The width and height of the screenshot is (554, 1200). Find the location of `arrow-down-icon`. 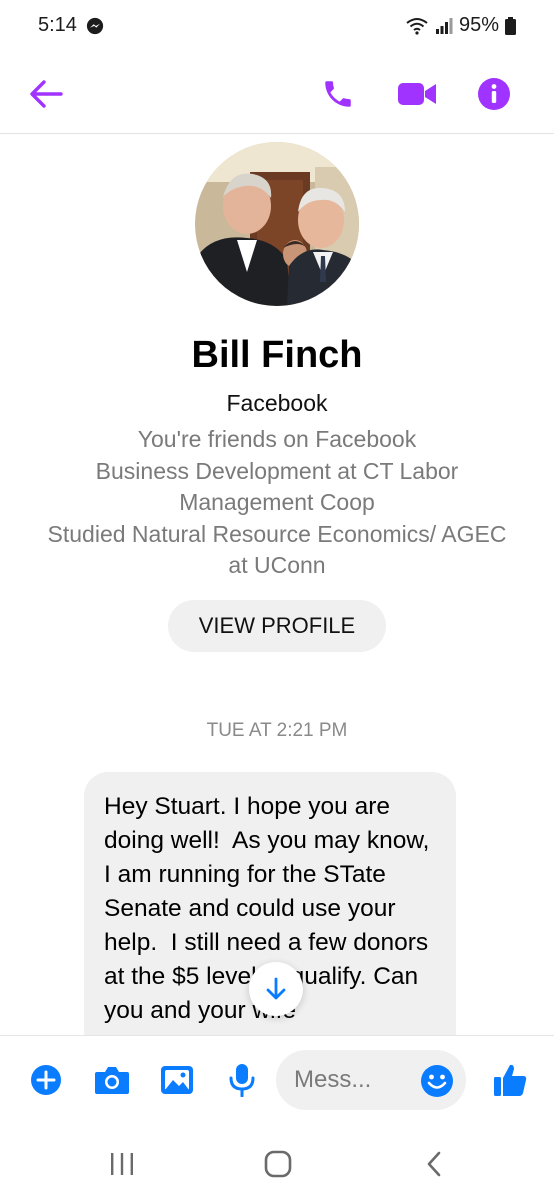

arrow-down-icon is located at coordinates (276, 988).